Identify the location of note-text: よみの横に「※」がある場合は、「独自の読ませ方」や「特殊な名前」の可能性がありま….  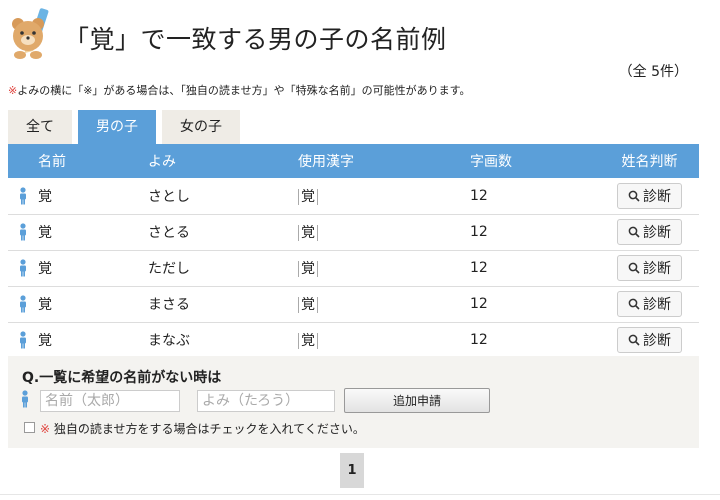
(244, 90).